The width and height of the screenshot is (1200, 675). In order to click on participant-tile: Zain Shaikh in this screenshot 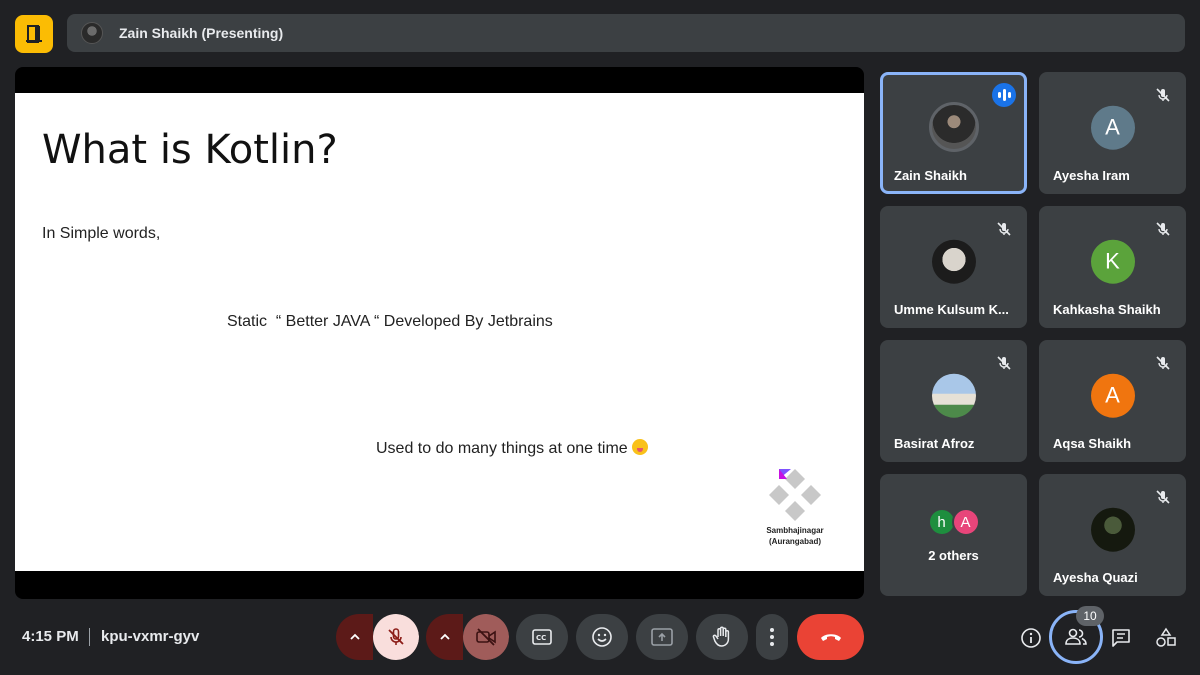, I will do `click(953, 133)`.